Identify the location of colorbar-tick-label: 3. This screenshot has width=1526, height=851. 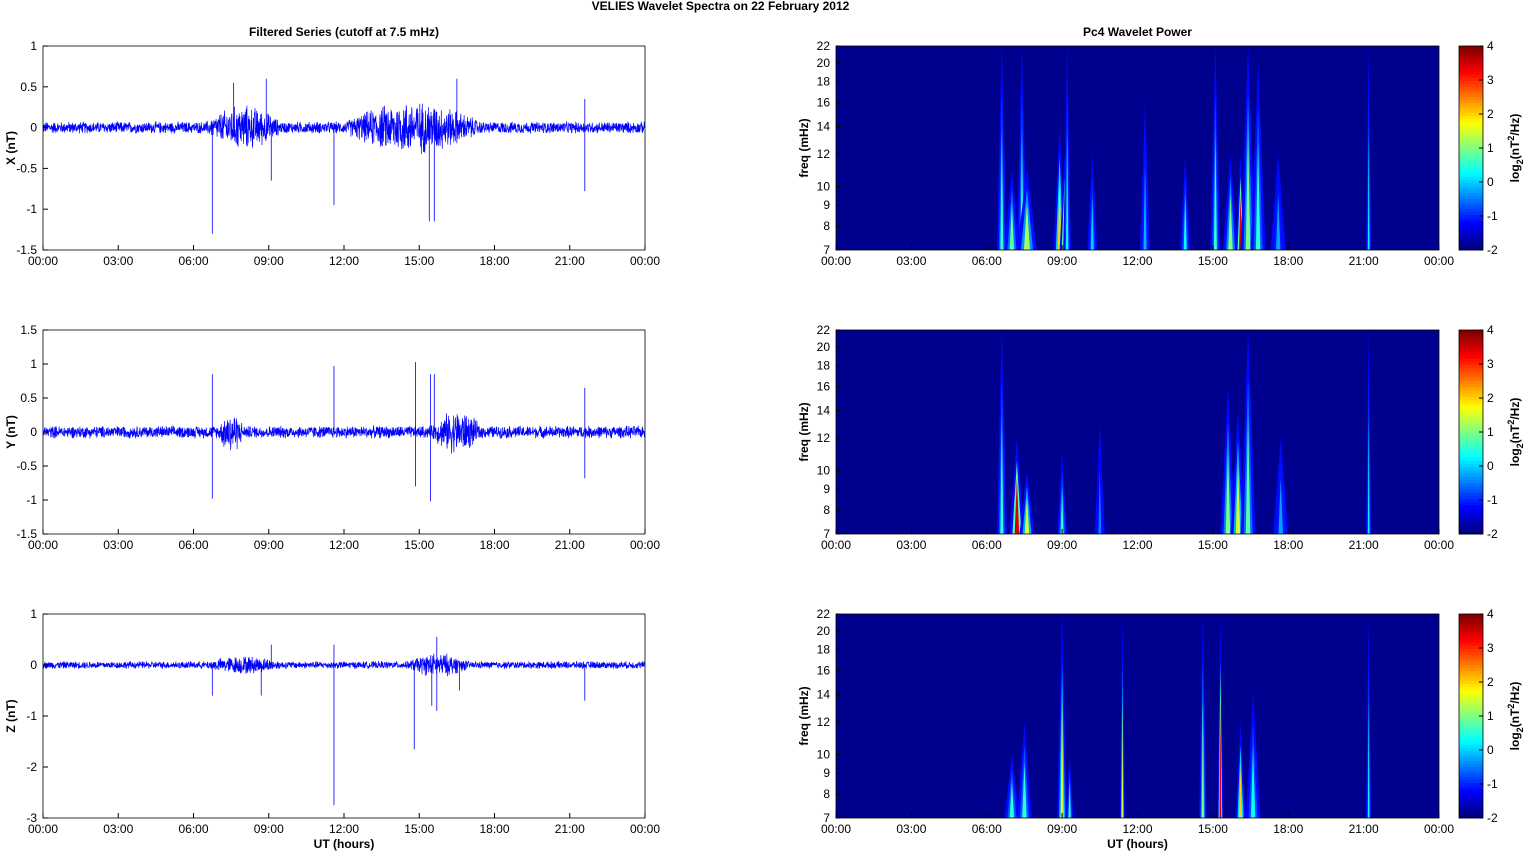
(1490, 80).